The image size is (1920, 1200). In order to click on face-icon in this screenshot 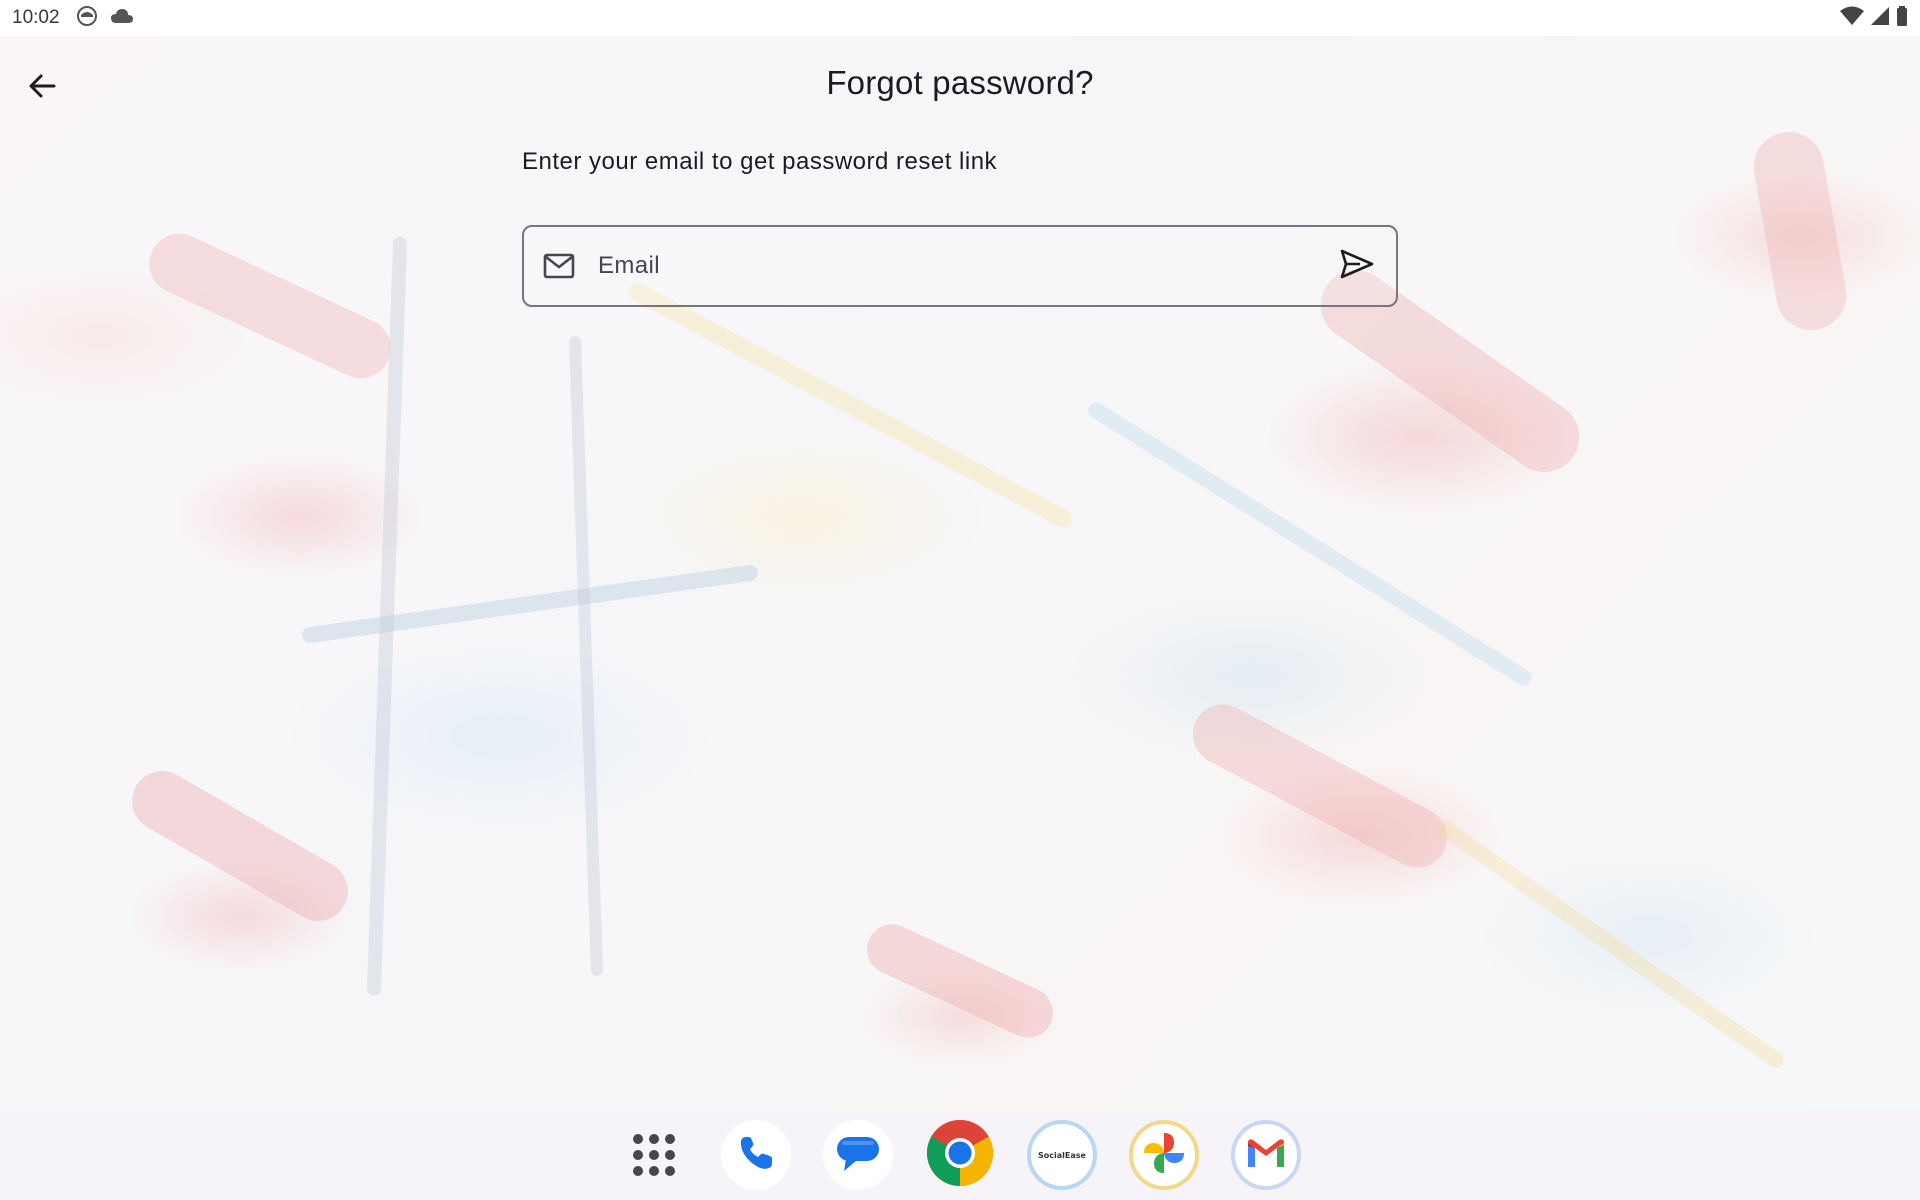, I will do `click(87, 18)`.